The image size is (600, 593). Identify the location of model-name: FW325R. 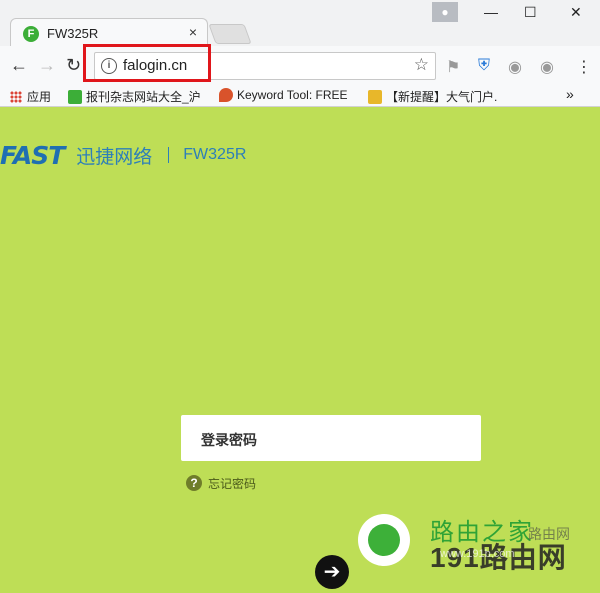
(215, 154).